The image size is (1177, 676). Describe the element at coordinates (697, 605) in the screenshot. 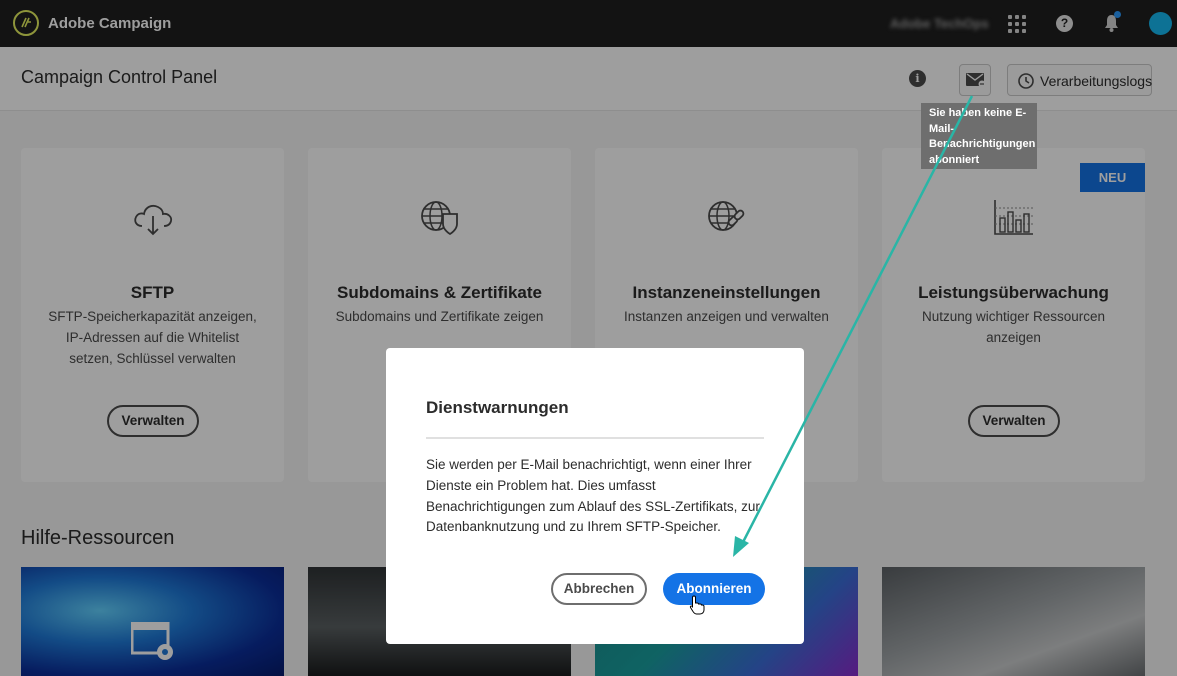

I see `hand-cursor-icon` at that location.